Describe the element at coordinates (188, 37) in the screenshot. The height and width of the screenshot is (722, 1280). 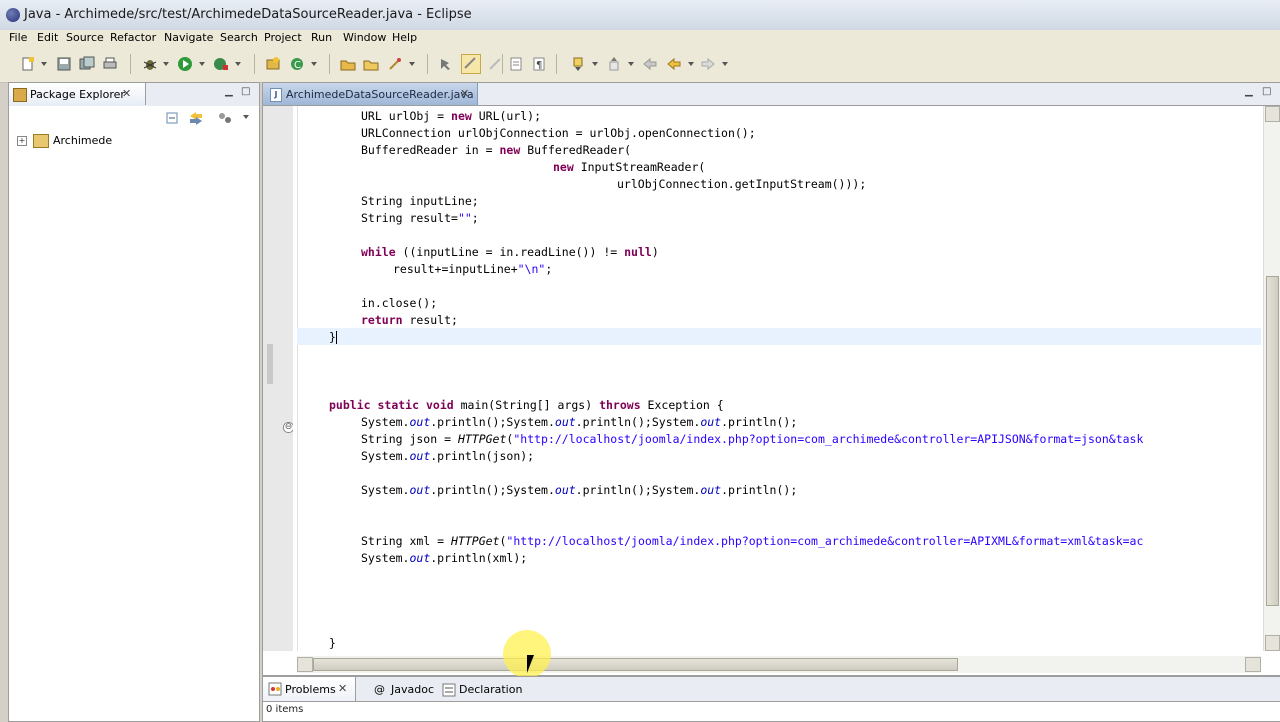
I see `menu-navigate: Navigate` at that location.